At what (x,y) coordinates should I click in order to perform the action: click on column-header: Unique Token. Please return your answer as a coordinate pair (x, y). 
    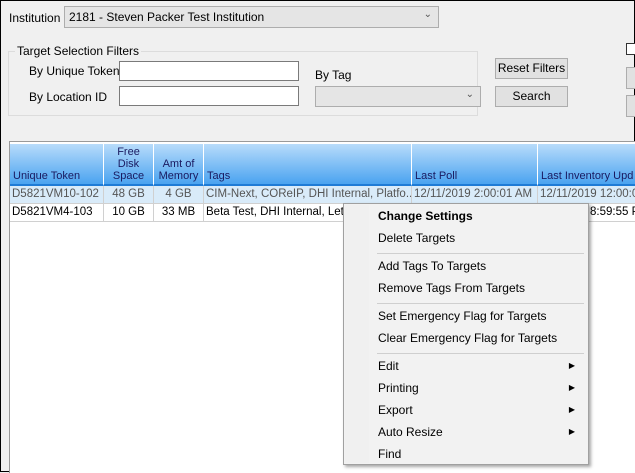
    Looking at the image, I should click on (57, 165).